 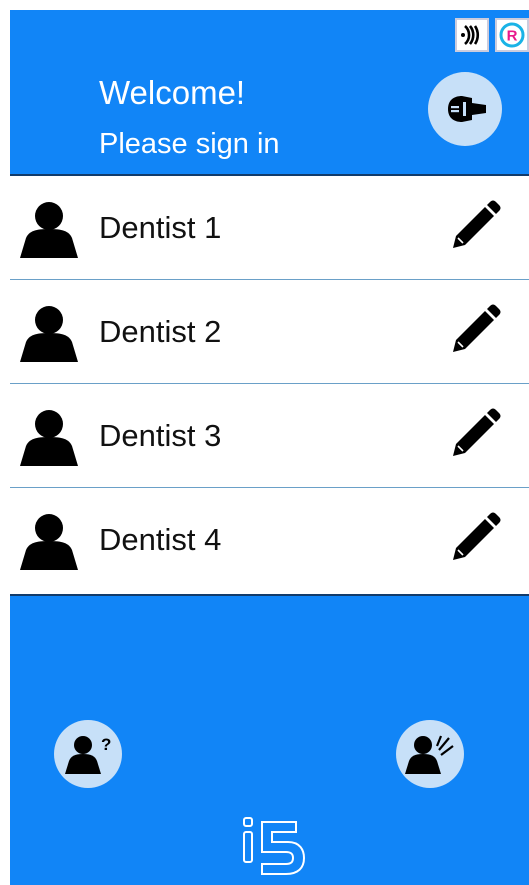 What do you see at coordinates (172, 92) in the screenshot?
I see `welcome-title: Welcome!` at bounding box center [172, 92].